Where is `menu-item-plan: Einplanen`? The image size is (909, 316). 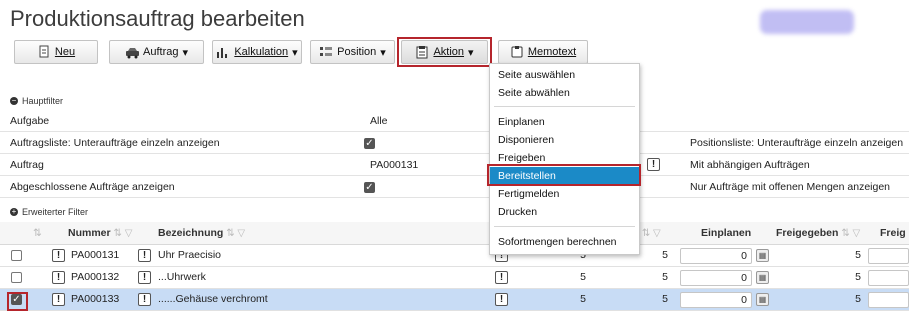 menu-item-plan: Einplanen is located at coordinates (564, 122).